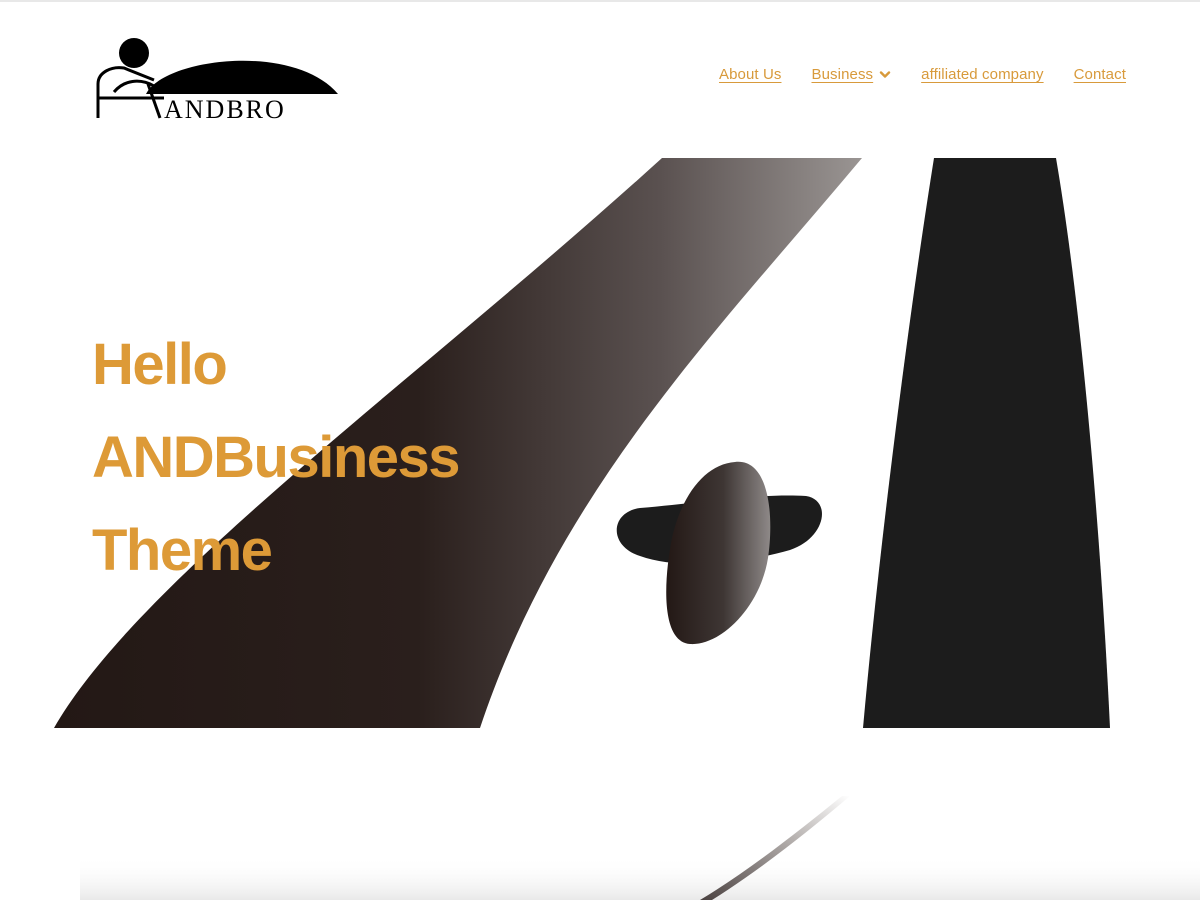 The image size is (1200, 900). Describe the element at coordinates (986, 443) in the screenshot. I see `vertical-pillar-shape` at that location.